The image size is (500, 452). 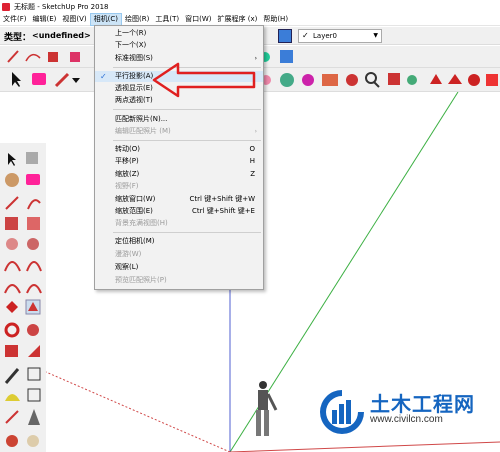 I want to click on scale-tool-icon, so click(x=11, y=351).